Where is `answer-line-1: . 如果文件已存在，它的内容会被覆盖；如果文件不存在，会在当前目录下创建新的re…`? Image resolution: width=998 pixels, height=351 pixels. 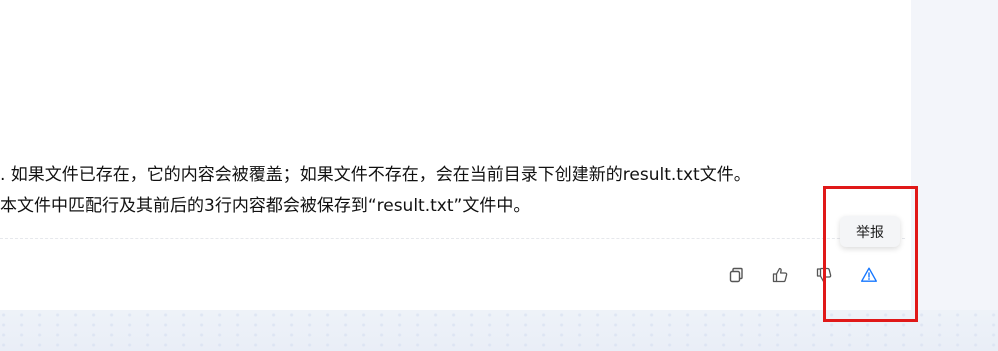
answer-line-1: . 如果文件已存在，它的内容会被覆盖；如果文件不存在，会在当前目录下创建新的re… is located at coordinates (375, 175).